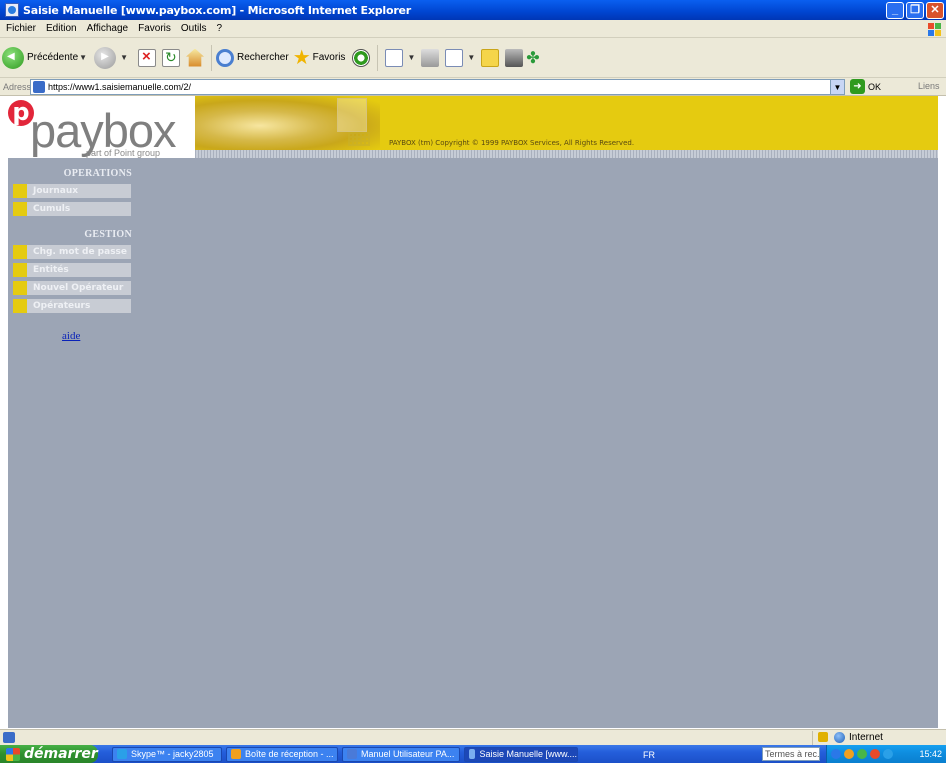 This screenshot has height=763, width=946. What do you see at coordinates (895, 10) in the screenshot?
I see `minimize-button: _` at bounding box center [895, 10].